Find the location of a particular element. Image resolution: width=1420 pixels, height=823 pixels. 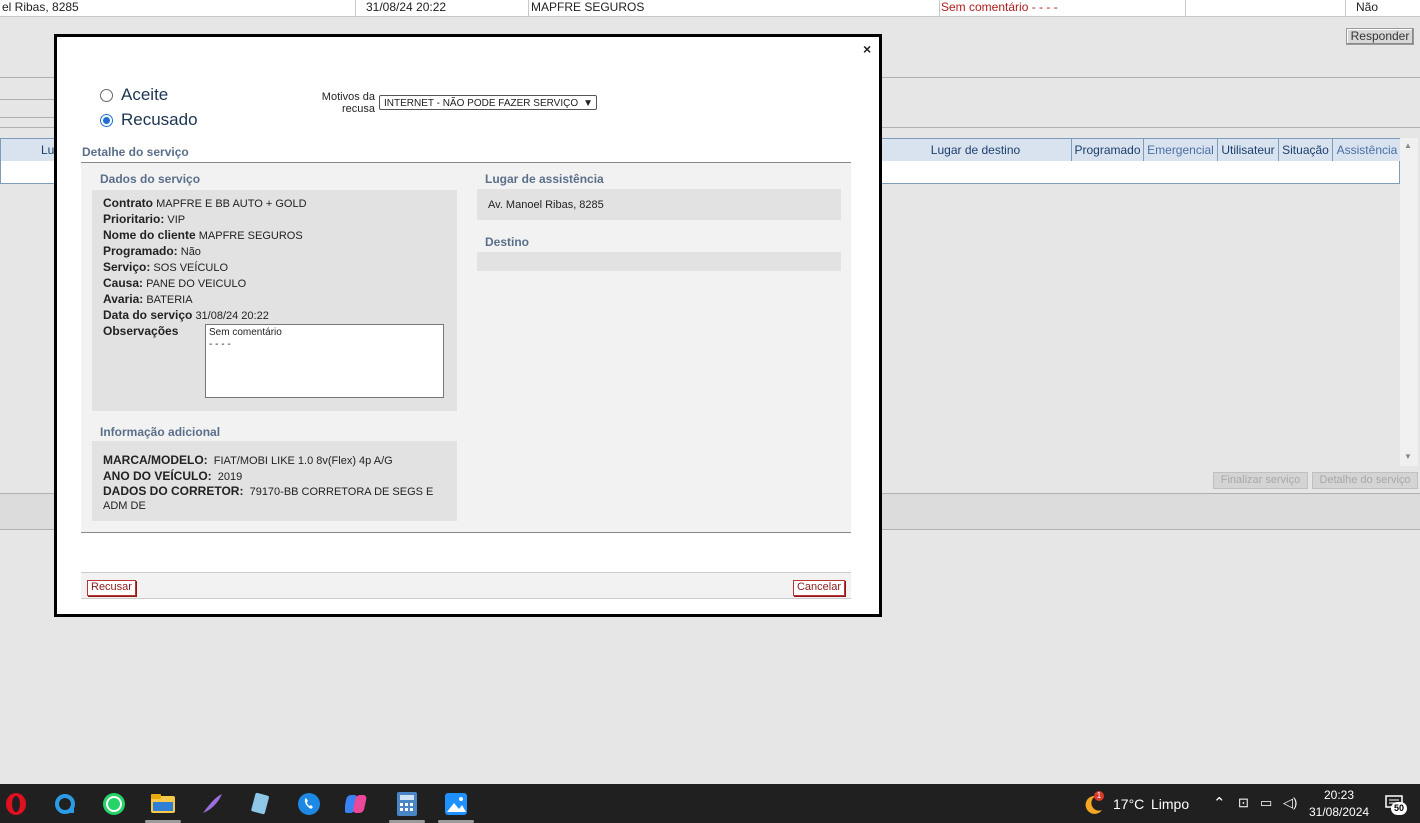

notepad-icon is located at coordinates (260, 804).